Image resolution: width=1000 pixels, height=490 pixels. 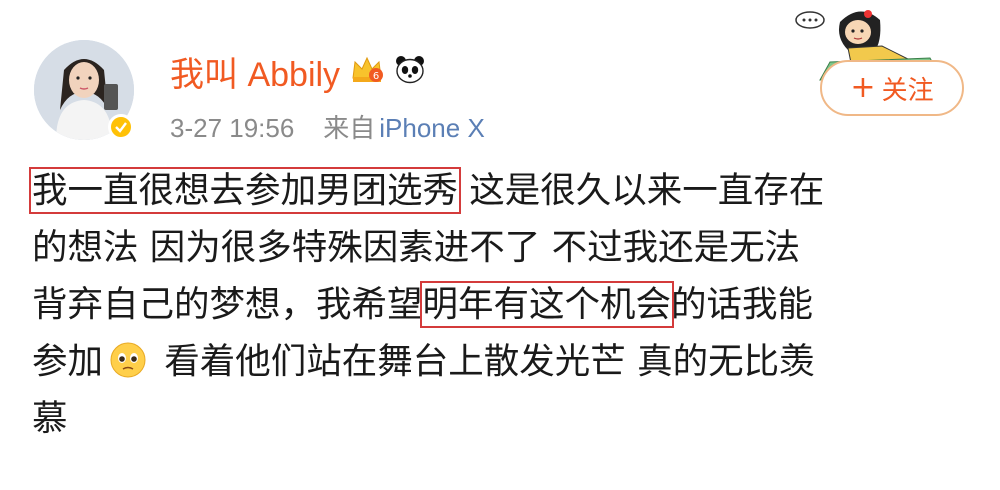 I want to click on content-line-5: 慕, so click(x=50, y=418).